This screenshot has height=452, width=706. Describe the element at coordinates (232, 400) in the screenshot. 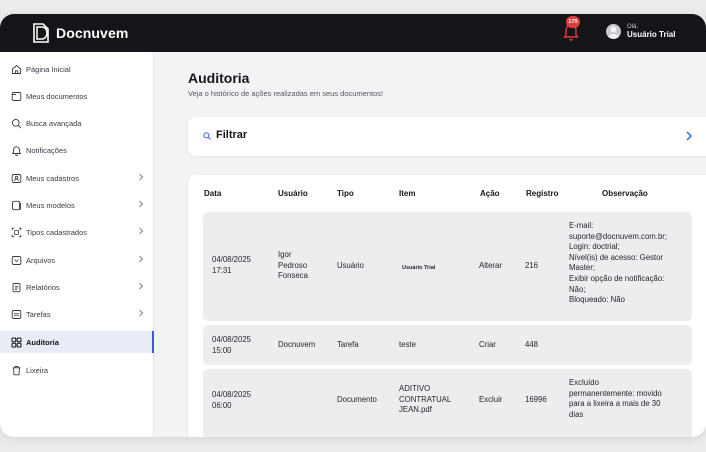

I see `cell-data: 04/08/2025 06:00` at that location.